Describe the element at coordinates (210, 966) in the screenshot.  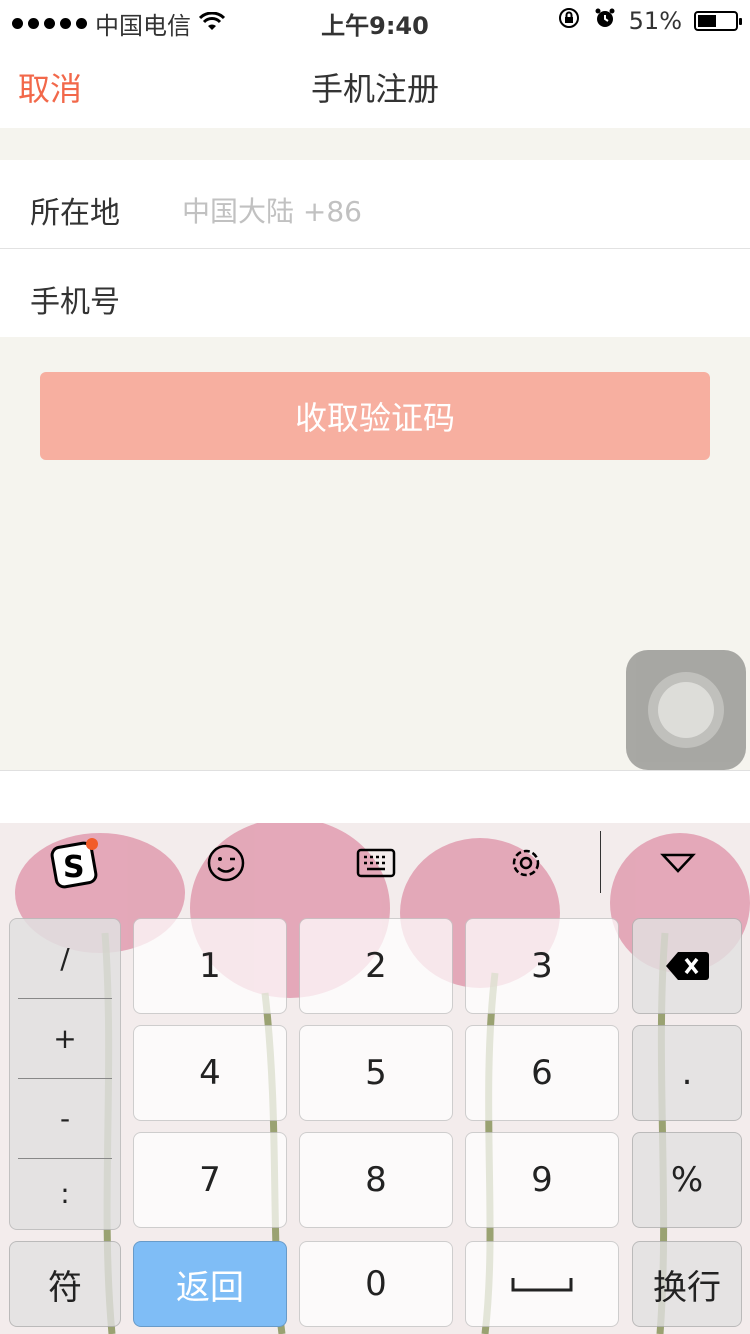
I see `key-1: 1` at that location.